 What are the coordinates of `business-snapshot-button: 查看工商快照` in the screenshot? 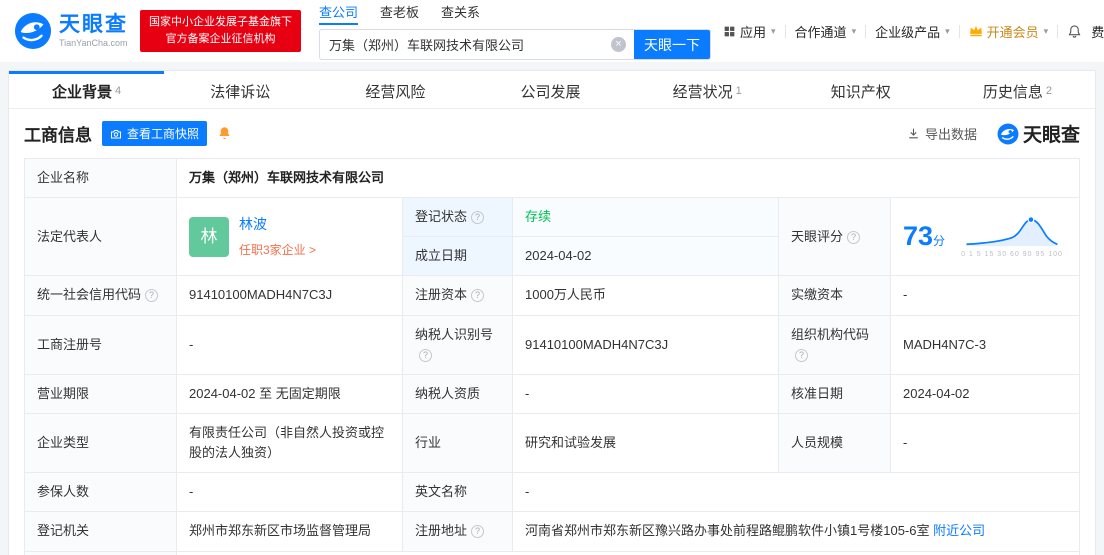 It's located at (155, 133).